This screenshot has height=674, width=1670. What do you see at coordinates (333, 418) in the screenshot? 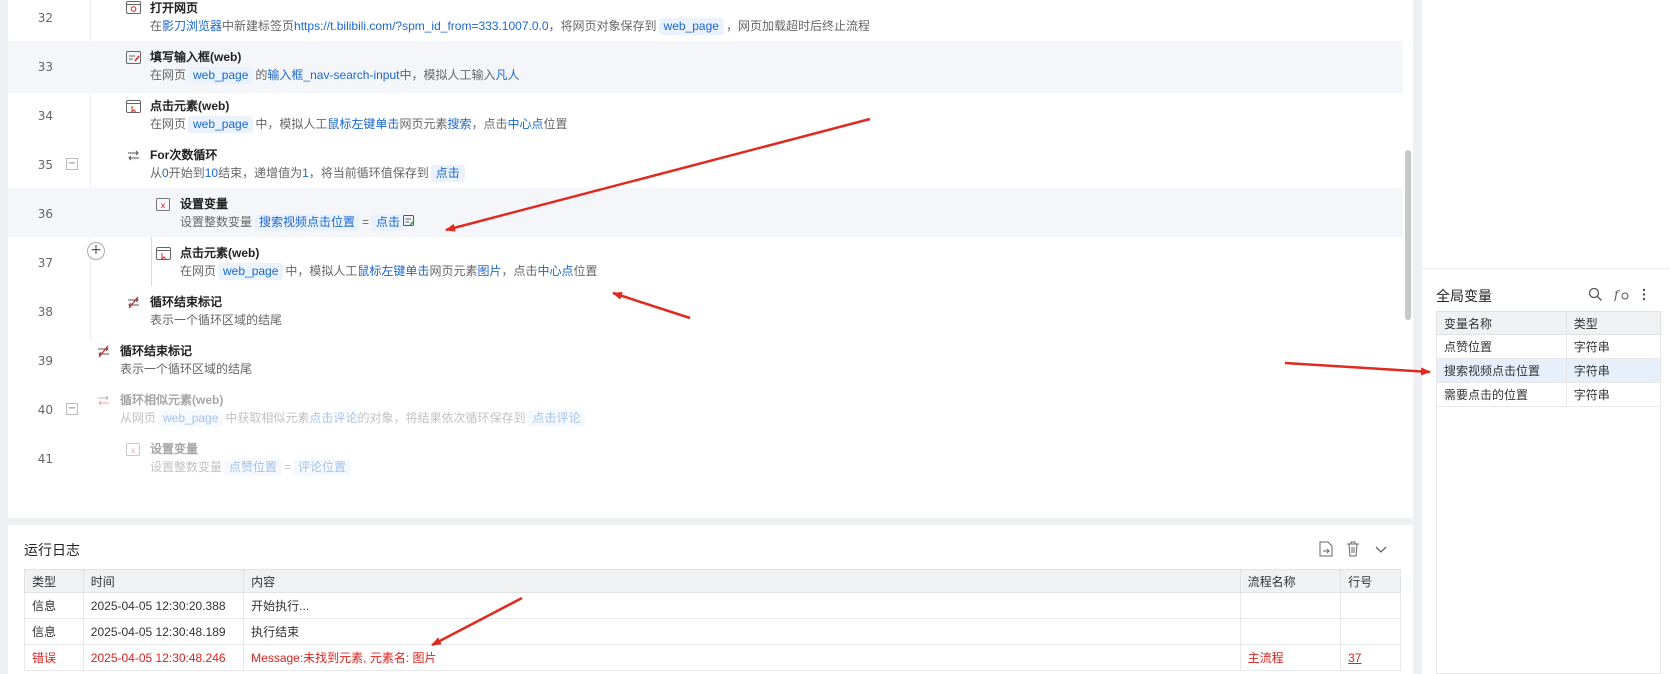
I see `param-value: 点击评论` at bounding box center [333, 418].